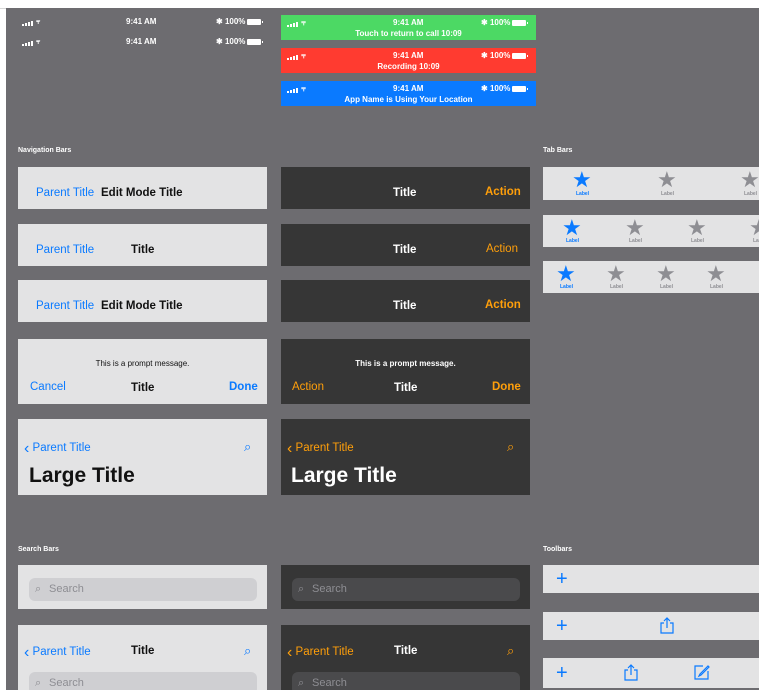 The width and height of the screenshot is (759, 690). I want to click on toolbar-2: +, so click(651, 626).